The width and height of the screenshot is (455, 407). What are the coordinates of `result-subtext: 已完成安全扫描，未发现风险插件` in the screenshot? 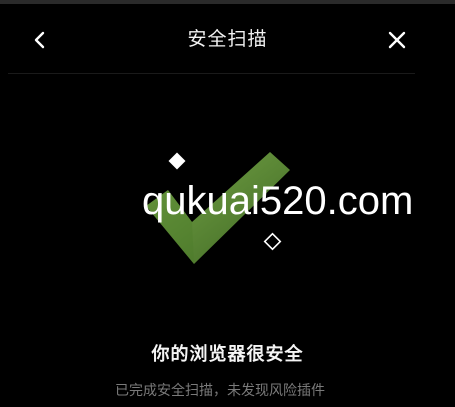 It's located at (220, 391).